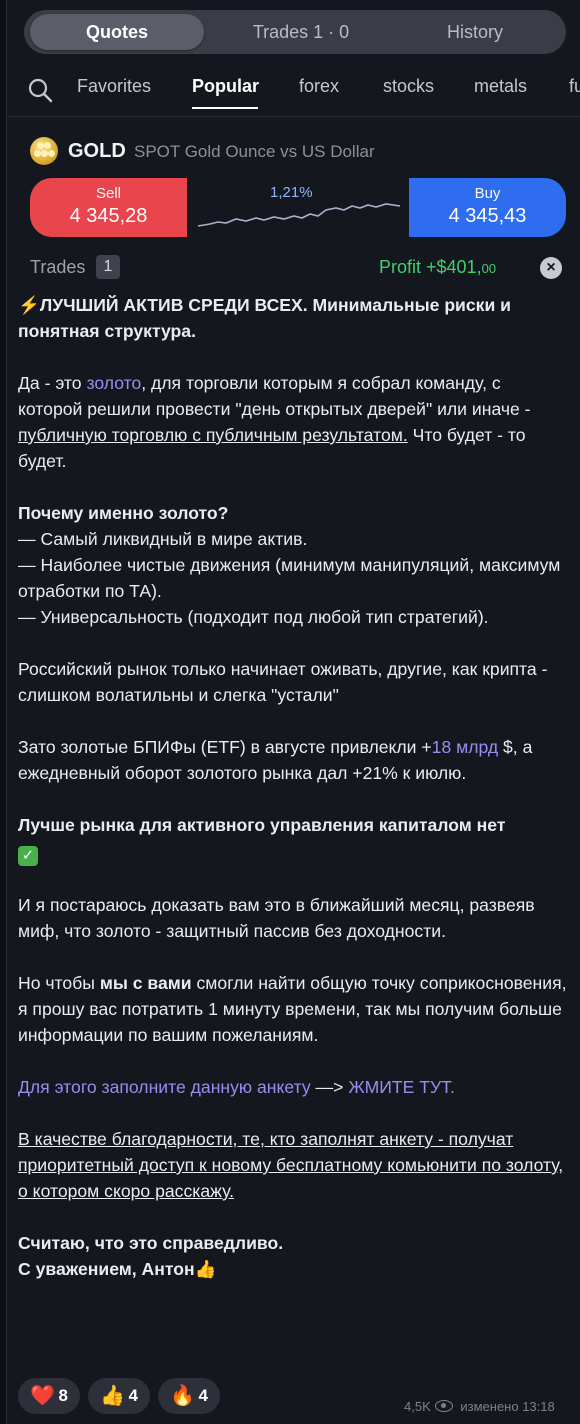  I want to click on tab-popular: Popular, so click(225, 86).